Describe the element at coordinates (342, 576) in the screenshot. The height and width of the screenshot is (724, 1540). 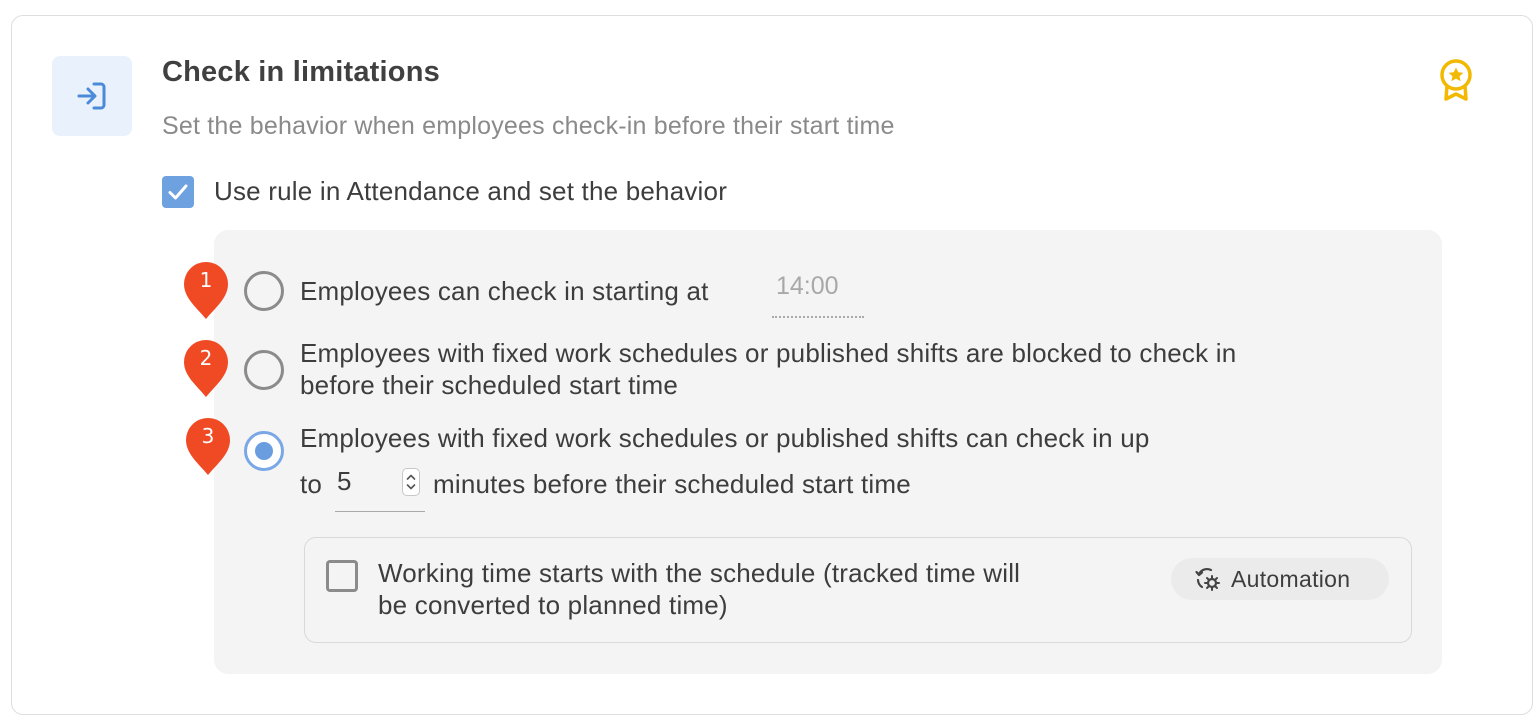
I see `working-time-checkbox` at that location.